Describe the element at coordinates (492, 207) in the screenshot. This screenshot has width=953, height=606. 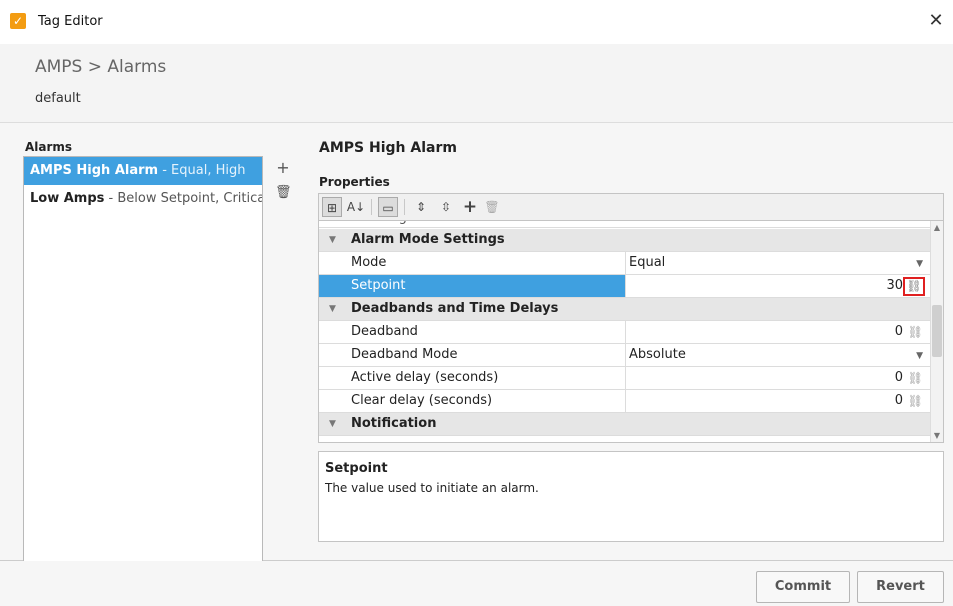
I see `delete-property-icon: 🗑` at that location.